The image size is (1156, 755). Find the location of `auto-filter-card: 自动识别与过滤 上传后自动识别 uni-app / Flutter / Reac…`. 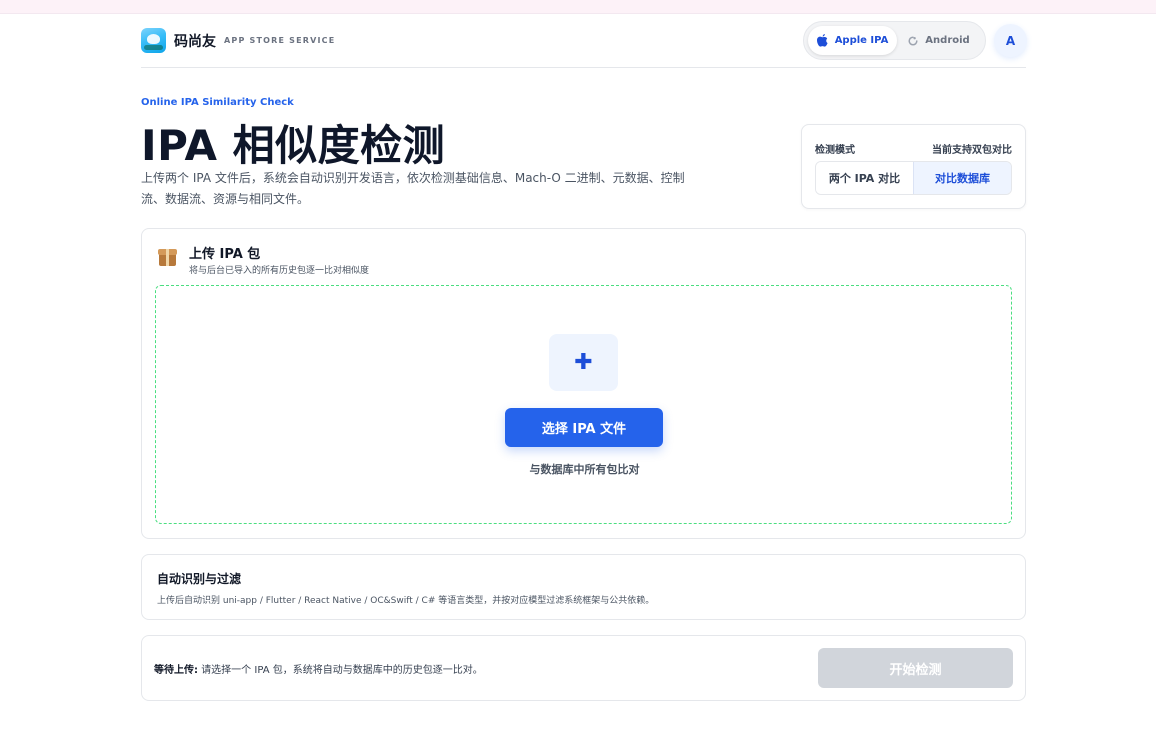

auto-filter-card: 自动识别与过滤 上传后自动识别 uni-app / Flutter / Reac… is located at coordinates (583, 587).